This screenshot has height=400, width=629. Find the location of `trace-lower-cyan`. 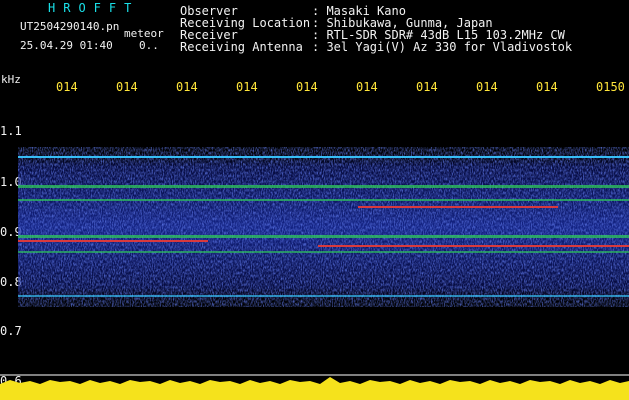

trace-lower-cyan is located at coordinates (323, 296).